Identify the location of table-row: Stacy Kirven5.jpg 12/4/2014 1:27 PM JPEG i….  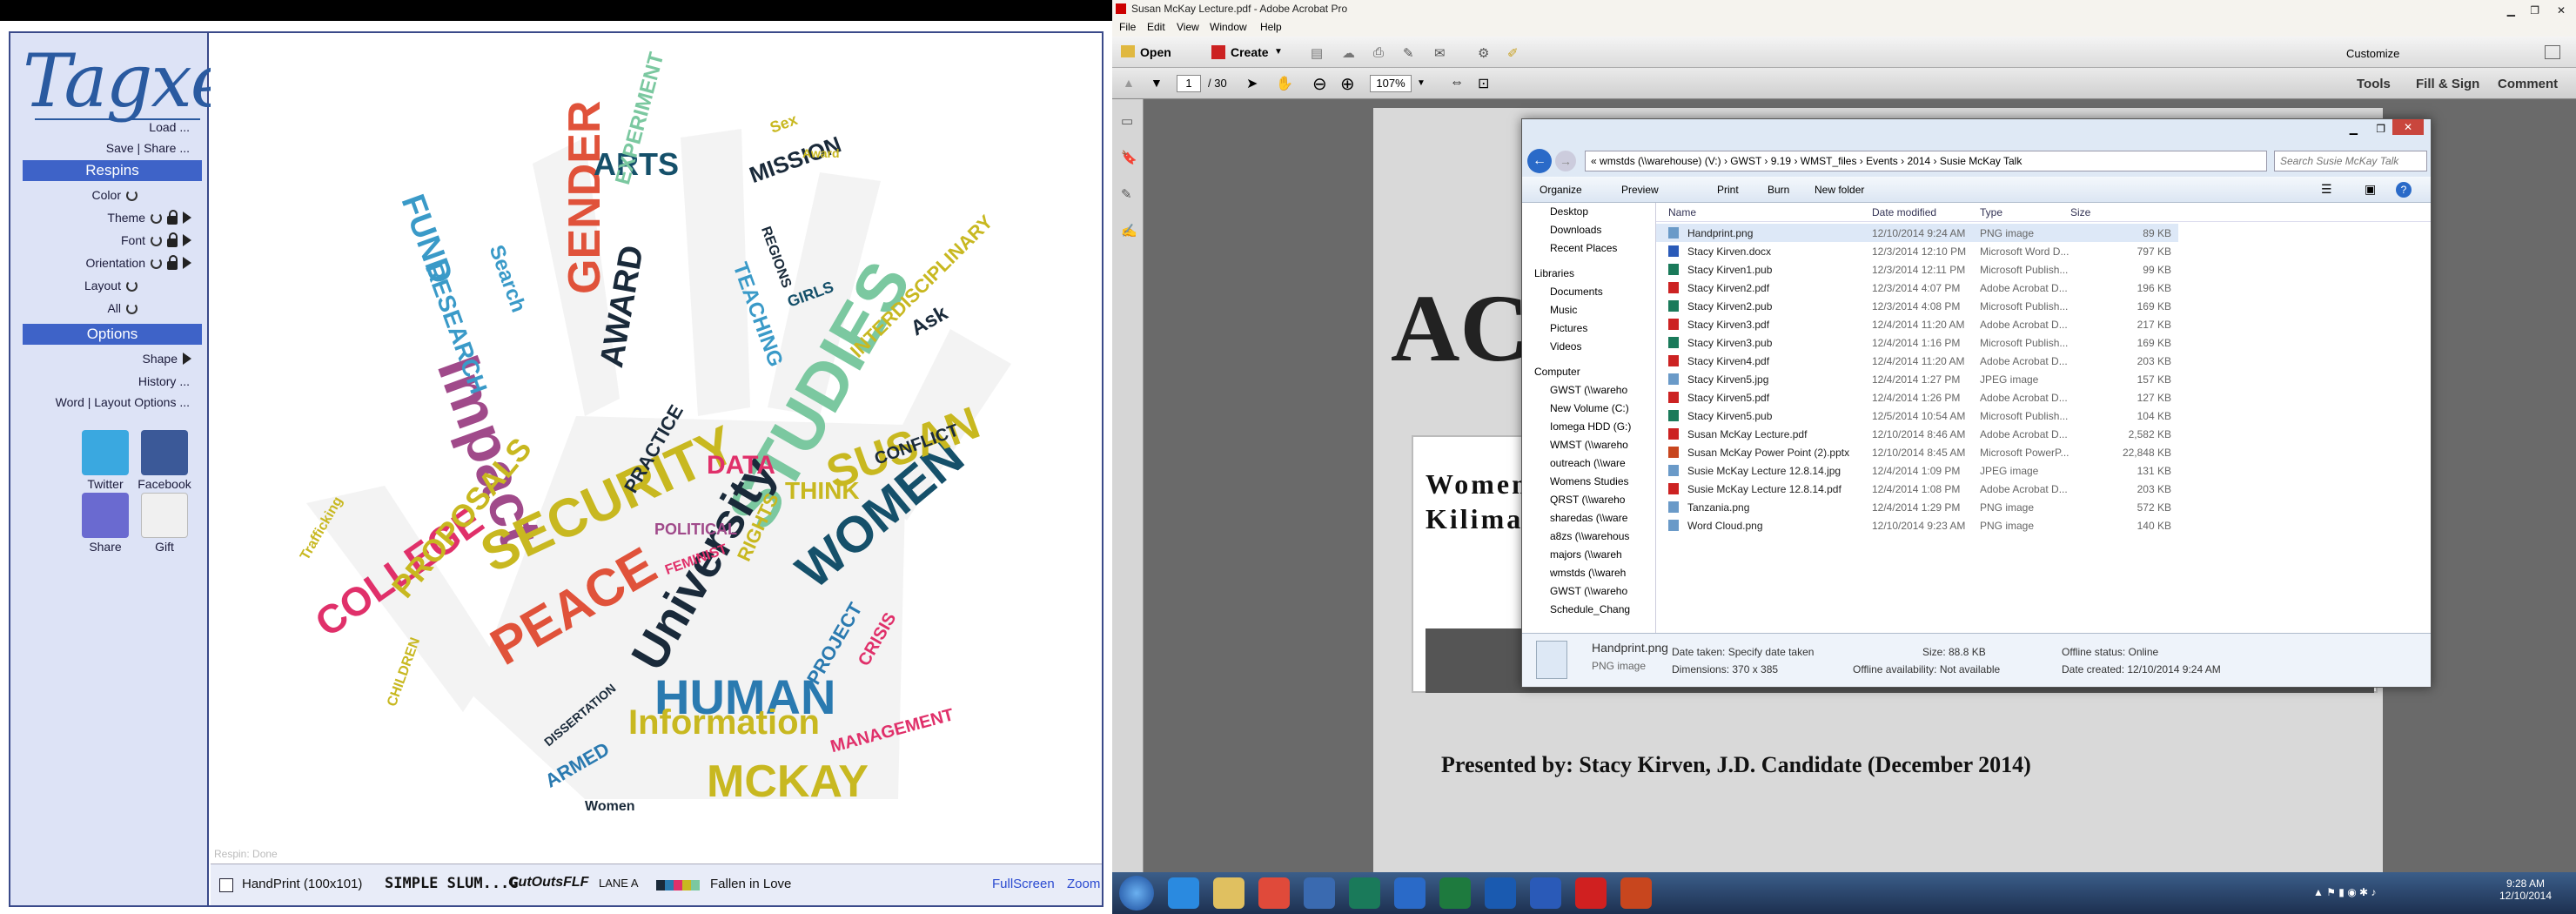
(1917, 379).